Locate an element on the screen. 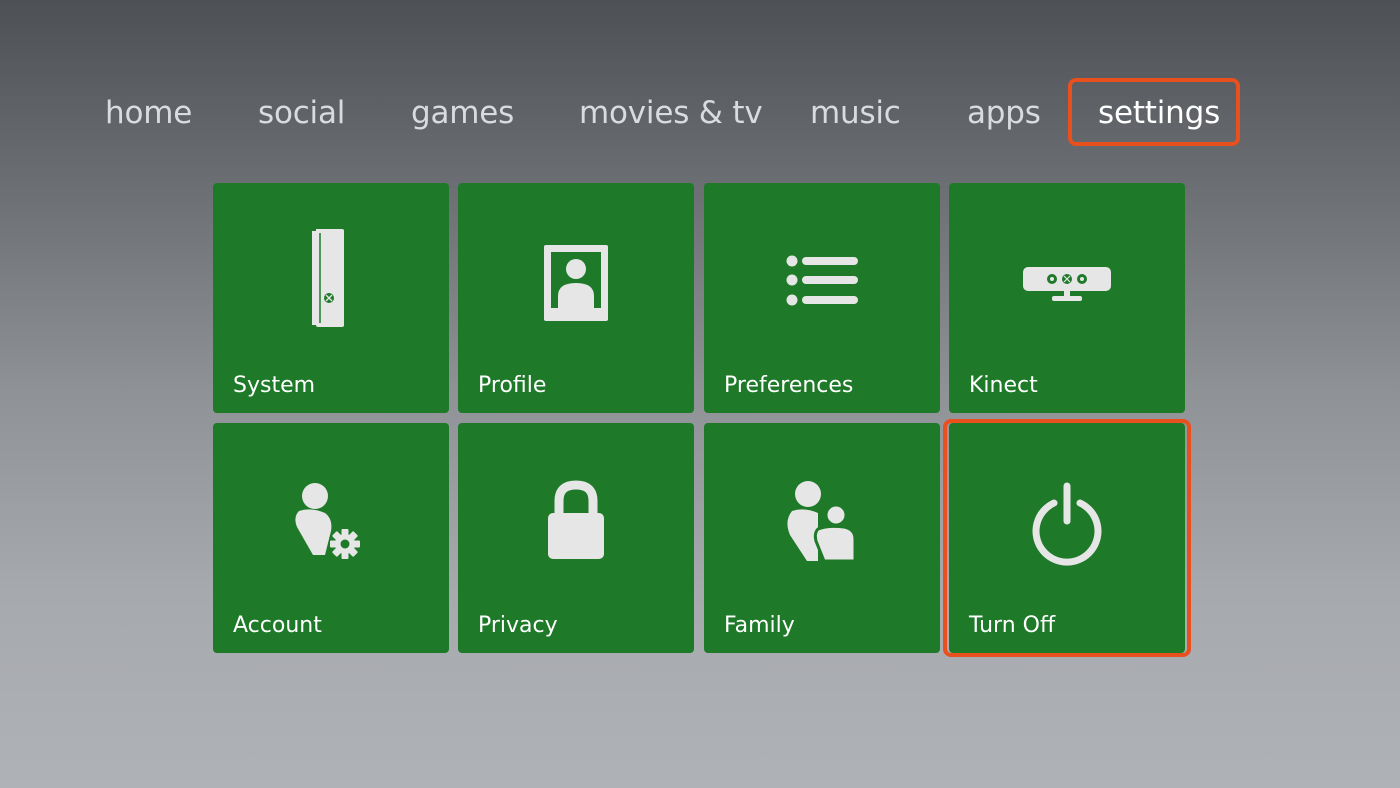 The width and height of the screenshot is (1400, 788). nav-social: social is located at coordinates (301, 114).